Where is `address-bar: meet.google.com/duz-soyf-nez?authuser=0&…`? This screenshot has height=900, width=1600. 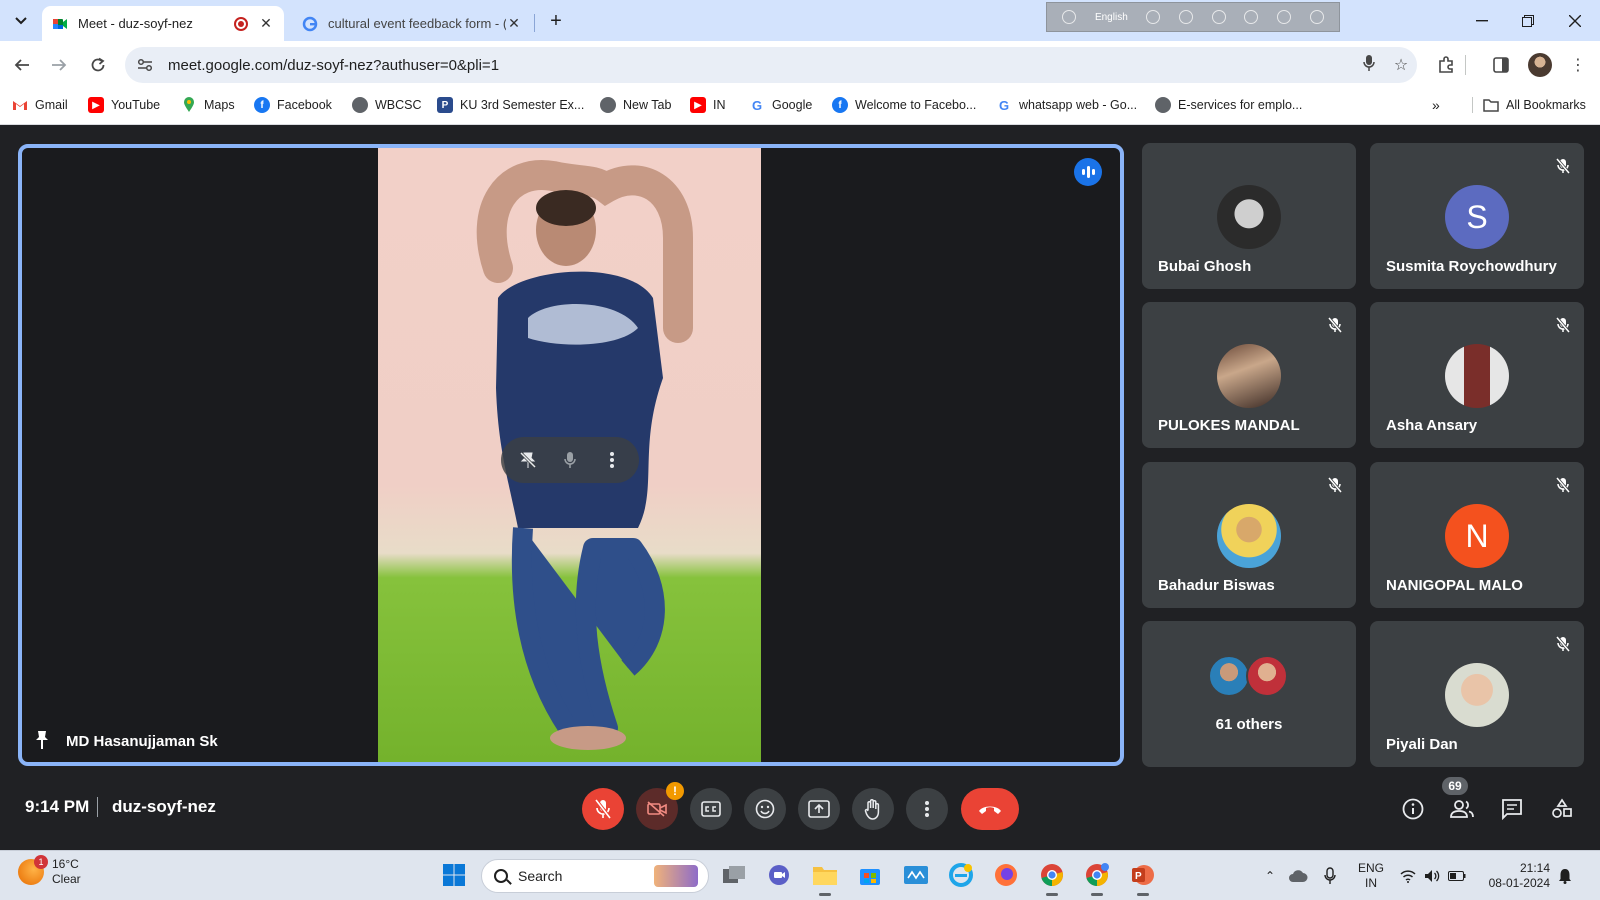
address-bar: meet.google.com/duz-soyf-nez?authuser=0&… is located at coordinates (771, 65).